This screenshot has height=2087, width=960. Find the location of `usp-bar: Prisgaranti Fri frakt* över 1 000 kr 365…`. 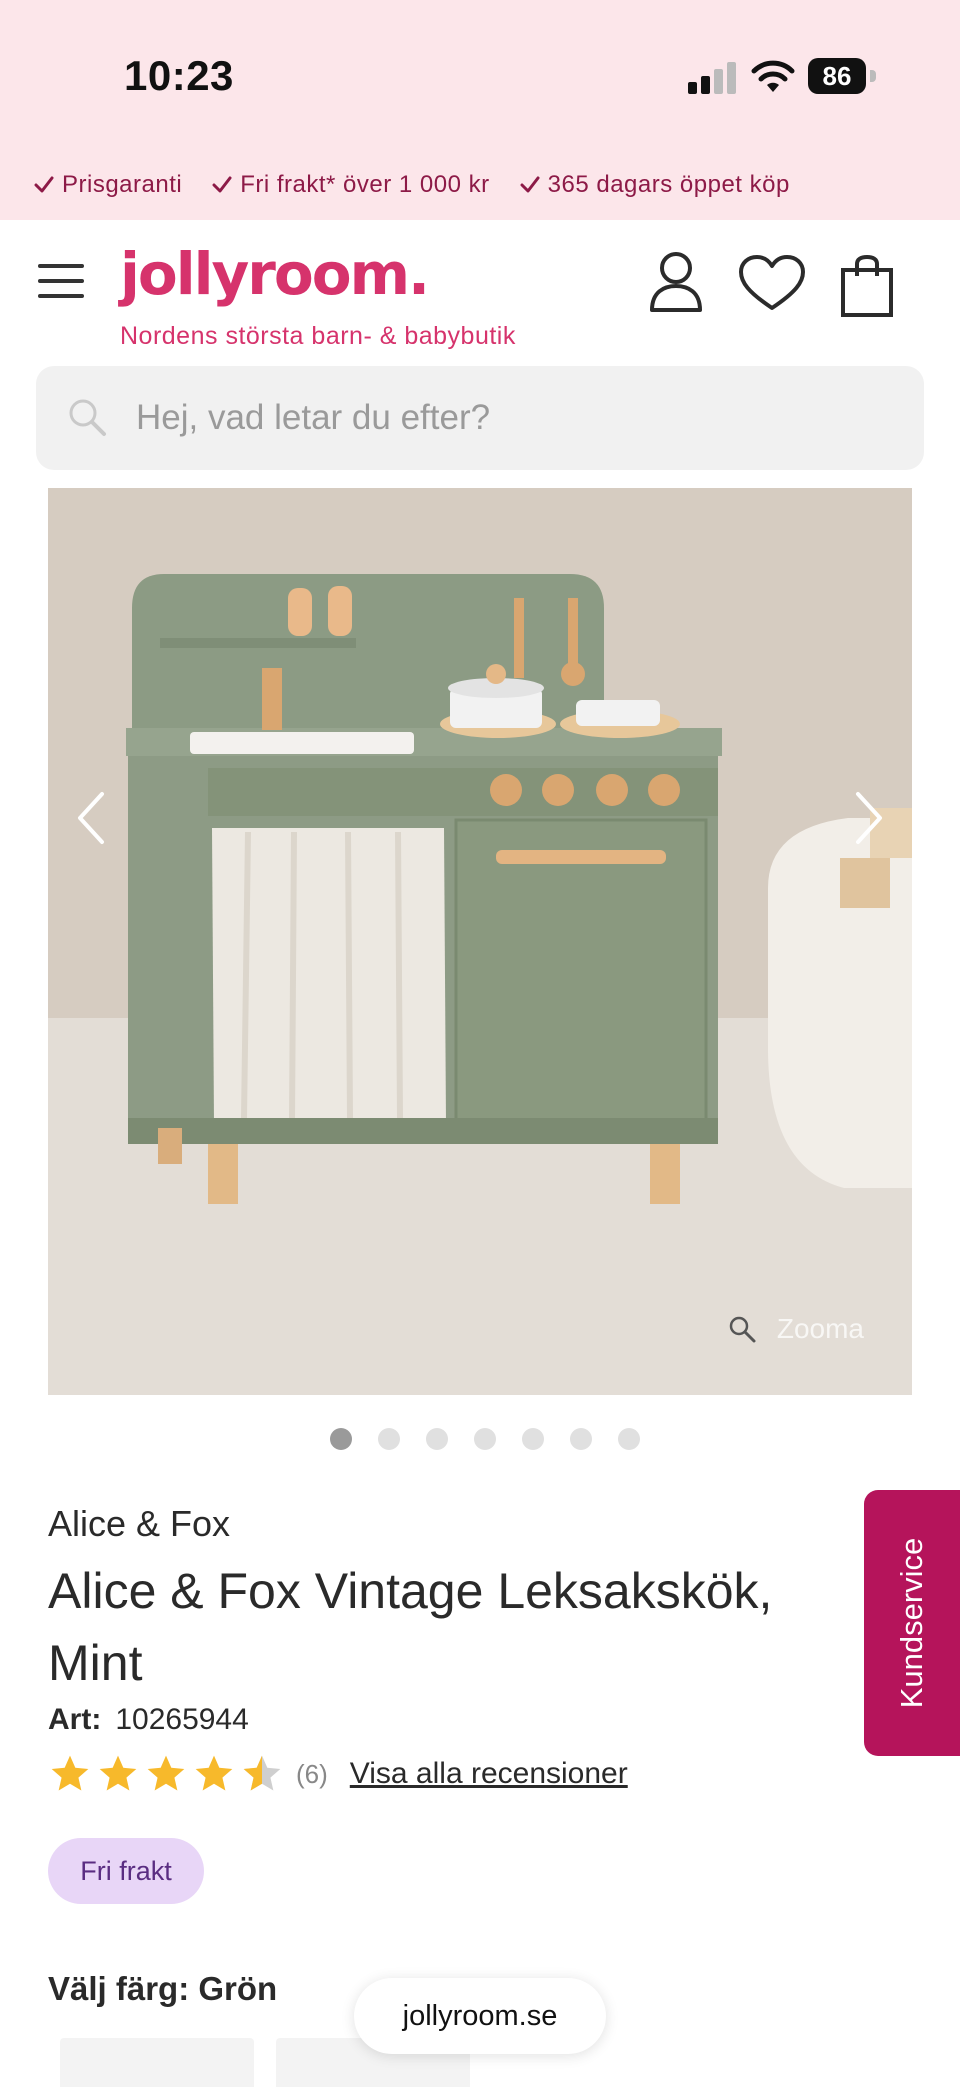

usp-bar: Prisgaranti Fri frakt* över 1 000 kr 365… is located at coordinates (480, 185).